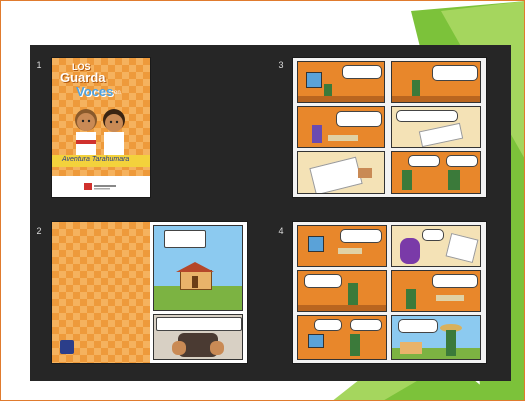 This screenshot has width=525, height=401. Describe the element at coordinates (281, 65) in the screenshot. I see `page-number-3: 3` at that location.